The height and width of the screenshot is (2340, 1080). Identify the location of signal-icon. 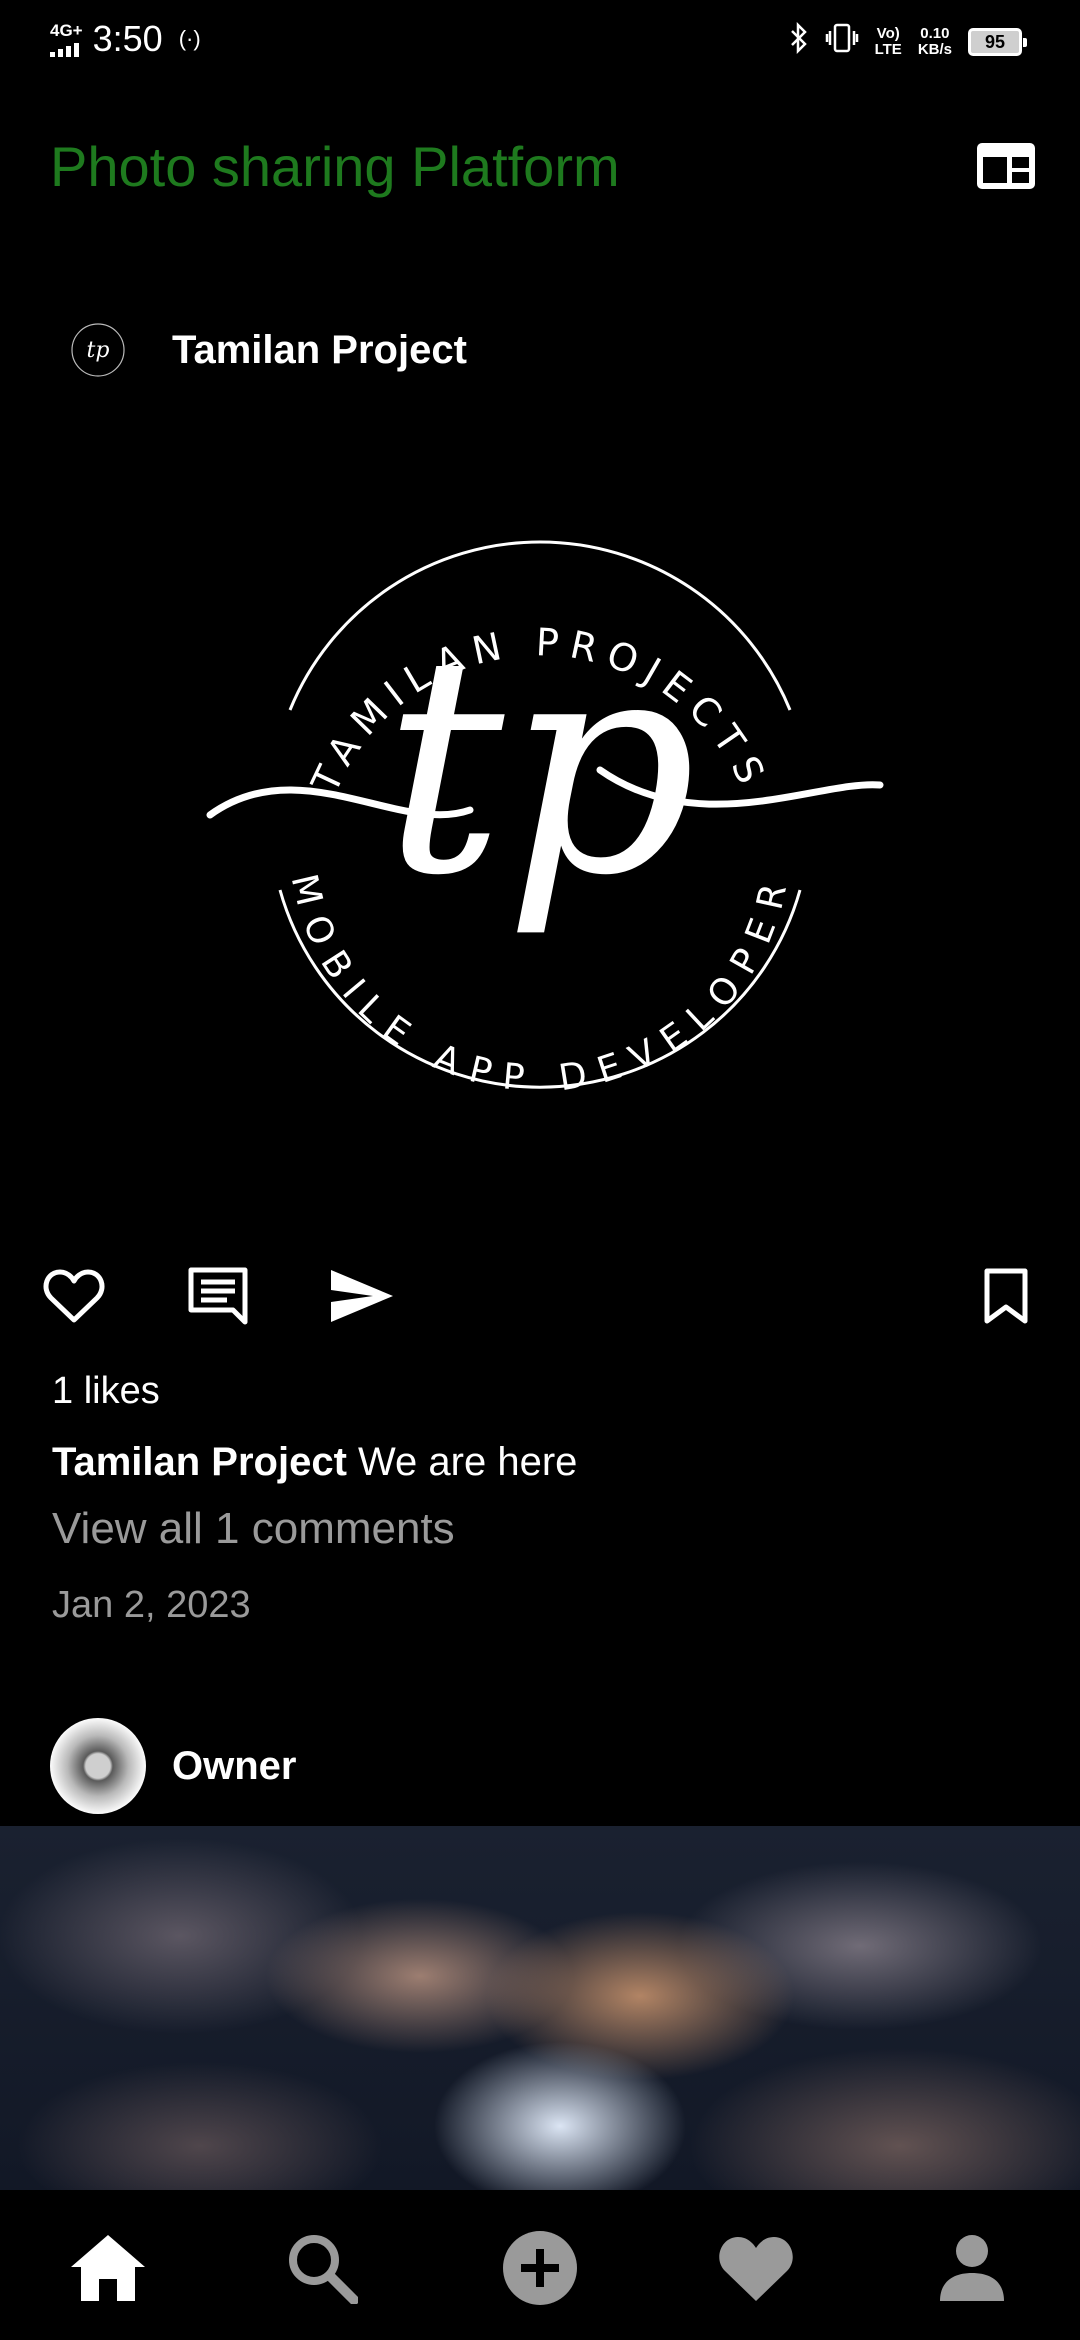
(66, 49).